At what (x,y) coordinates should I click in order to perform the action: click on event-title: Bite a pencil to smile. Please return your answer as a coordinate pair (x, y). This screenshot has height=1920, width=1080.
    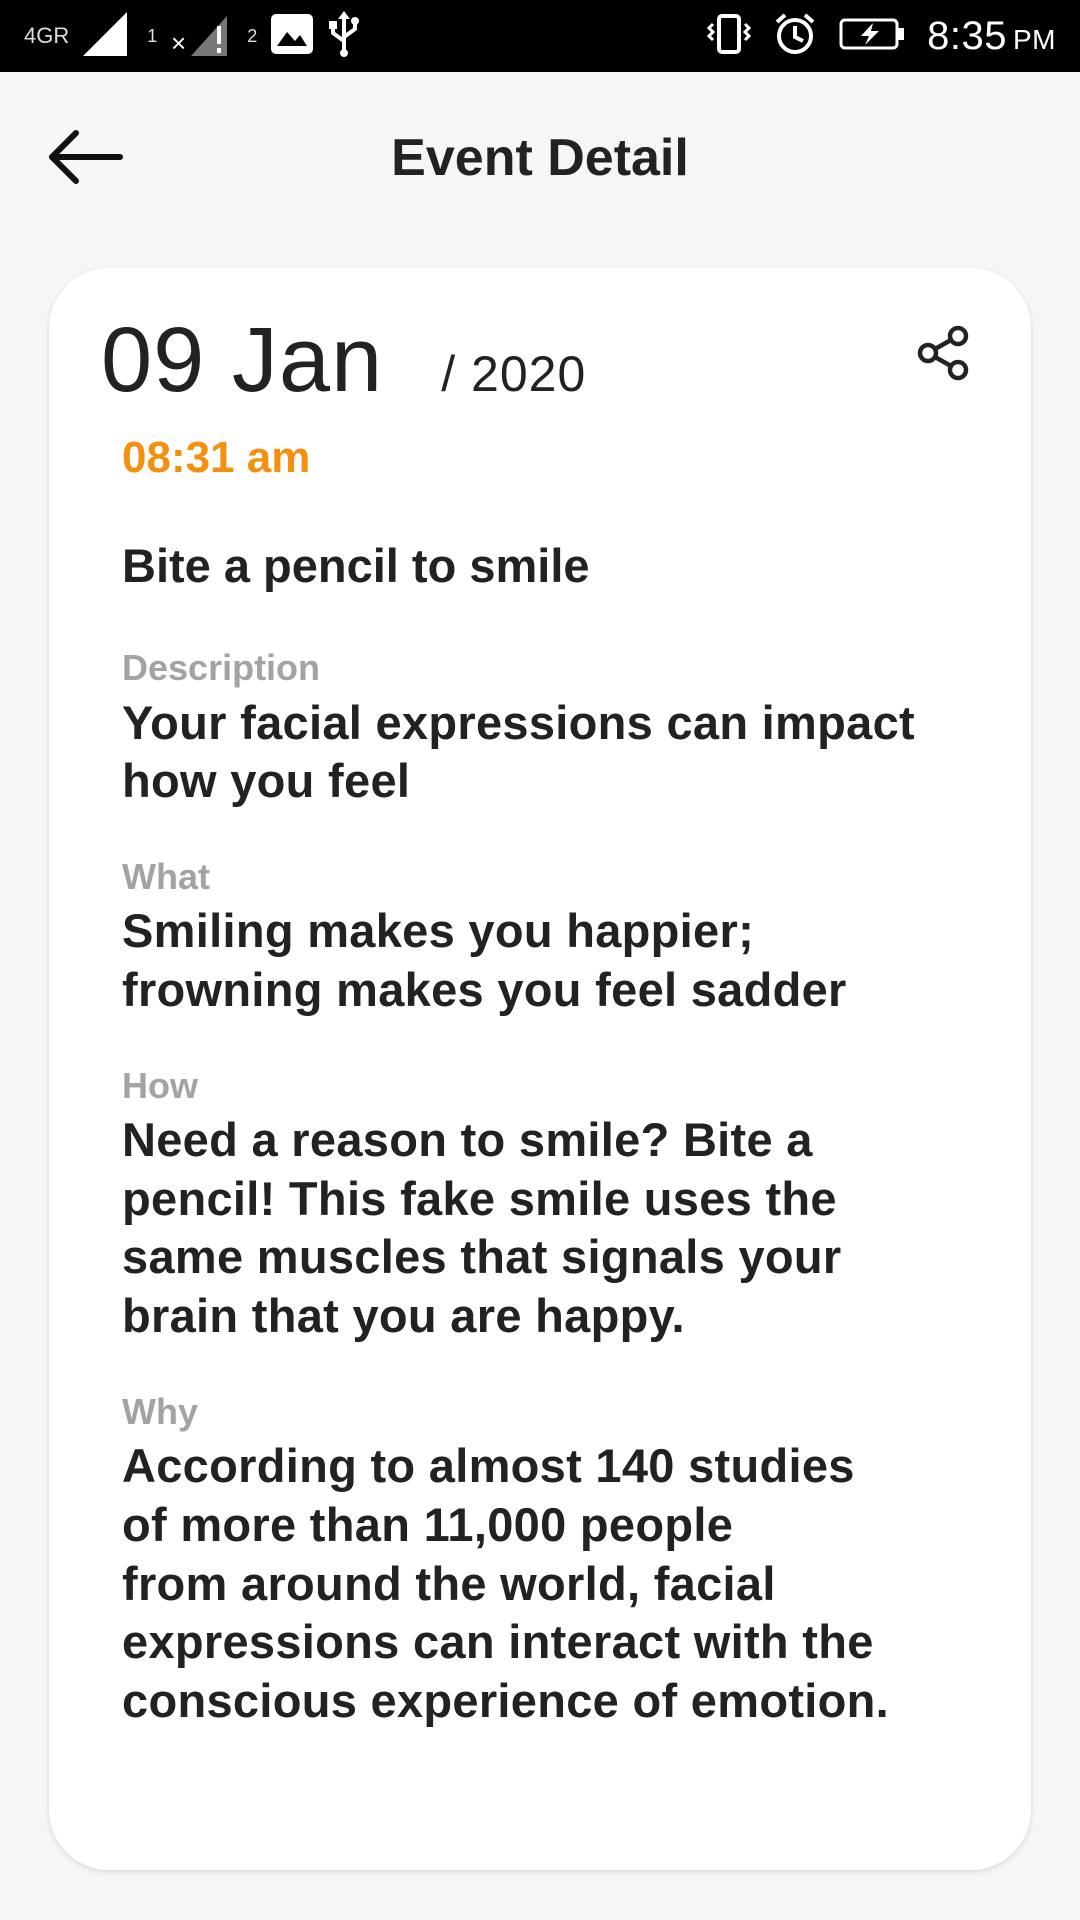
    Looking at the image, I should click on (356, 565).